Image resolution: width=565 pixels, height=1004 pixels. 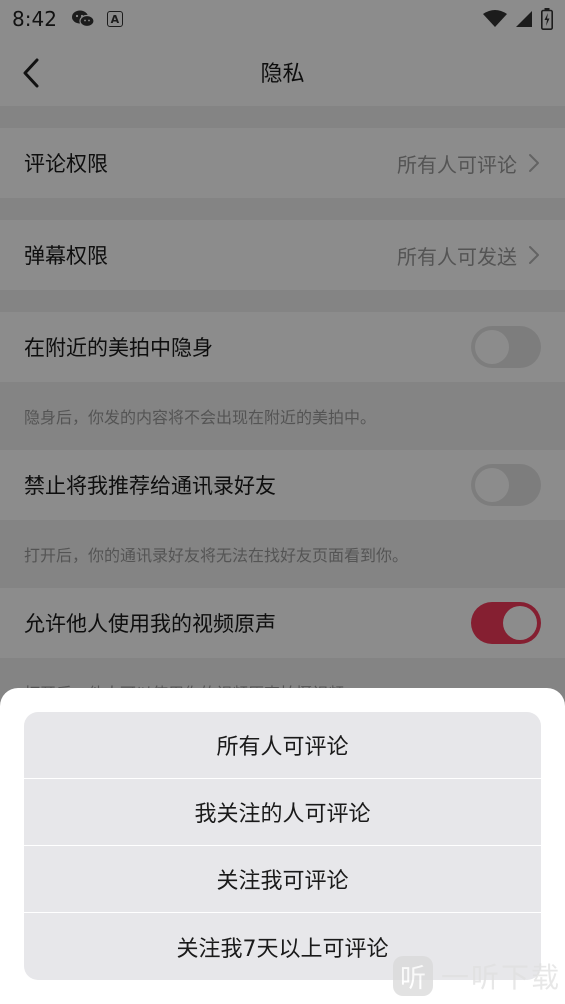 I want to click on option-people-i-follow: 我关注的人可评论, so click(x=282, y=812).